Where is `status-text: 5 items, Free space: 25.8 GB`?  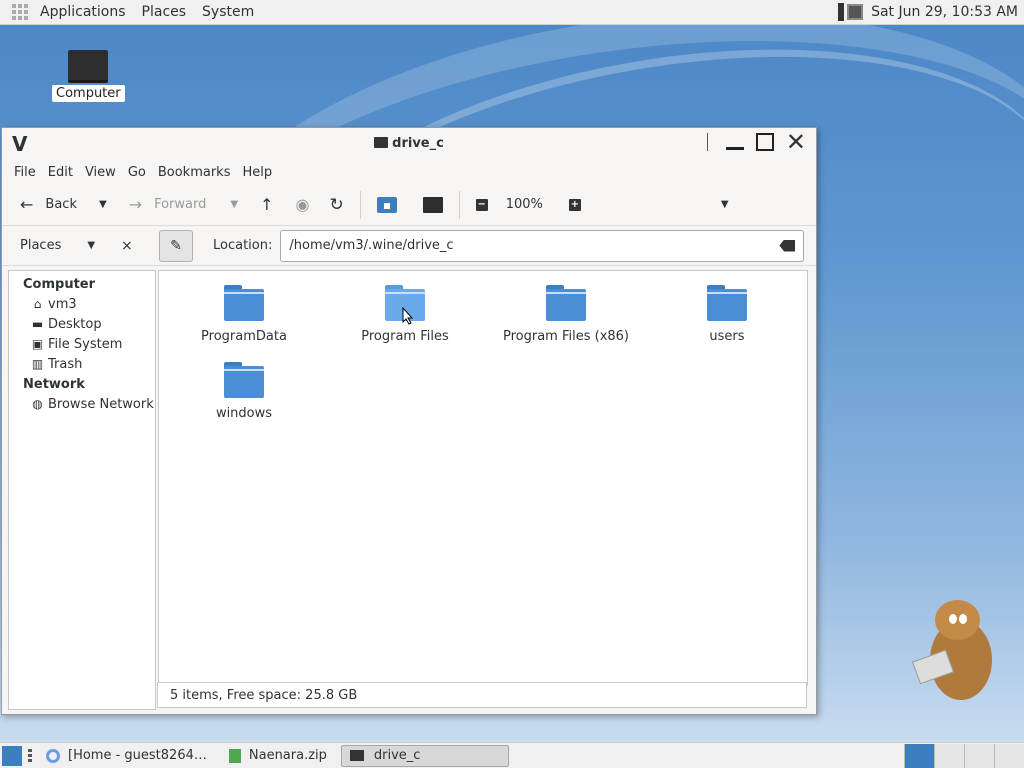
status-text: 5 items, Free space: 25.8 GB is located at coordinates (264, 695).